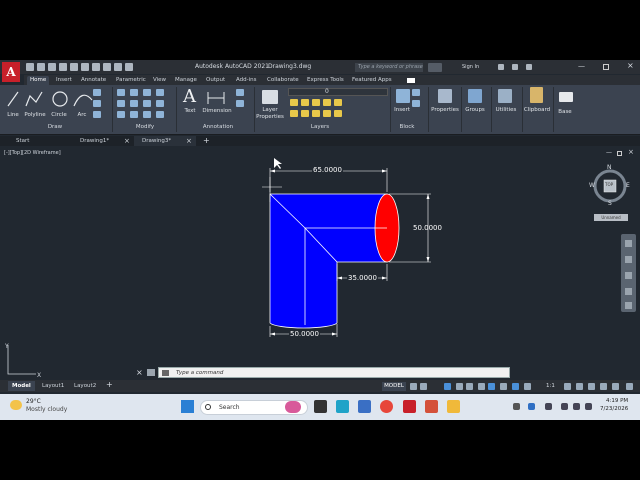  Describe the element at coordinates (139, 372) in the screenshot. I see `cmdline-close-icon: ×` at that location.